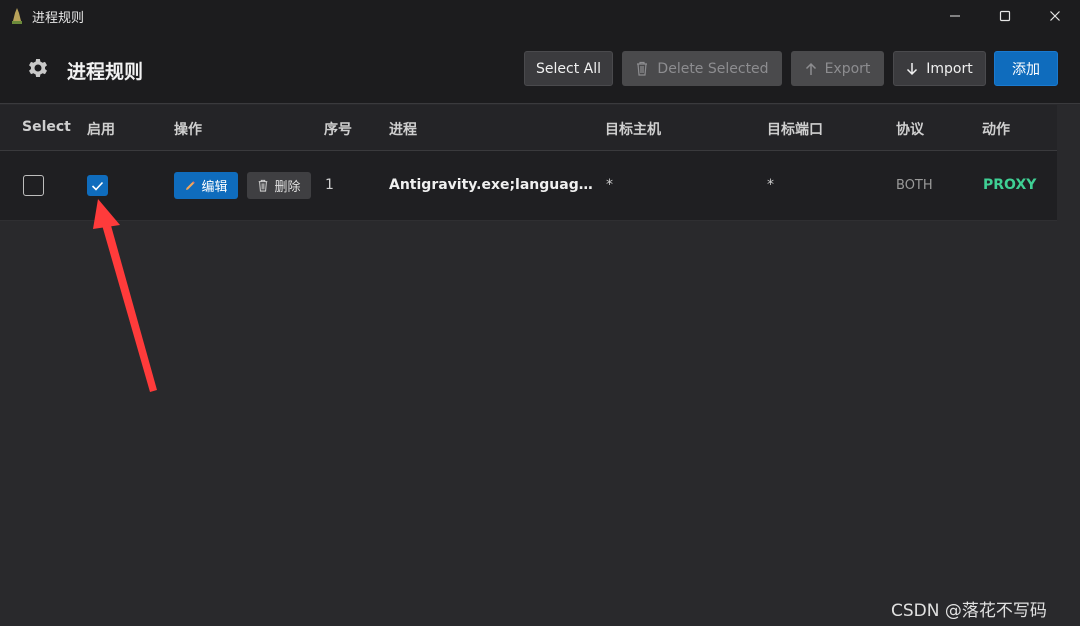  I want to click on delete-label: 删除, so click(287, 187).